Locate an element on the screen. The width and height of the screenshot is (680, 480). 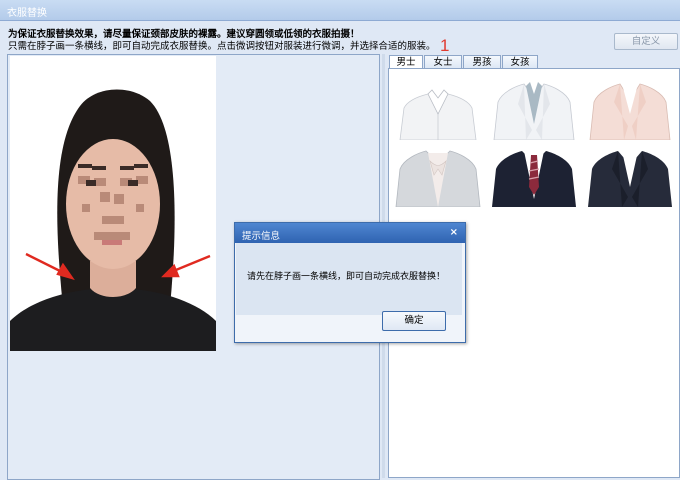
tab-boys: 男孩 is located at coordinates (482, 62).